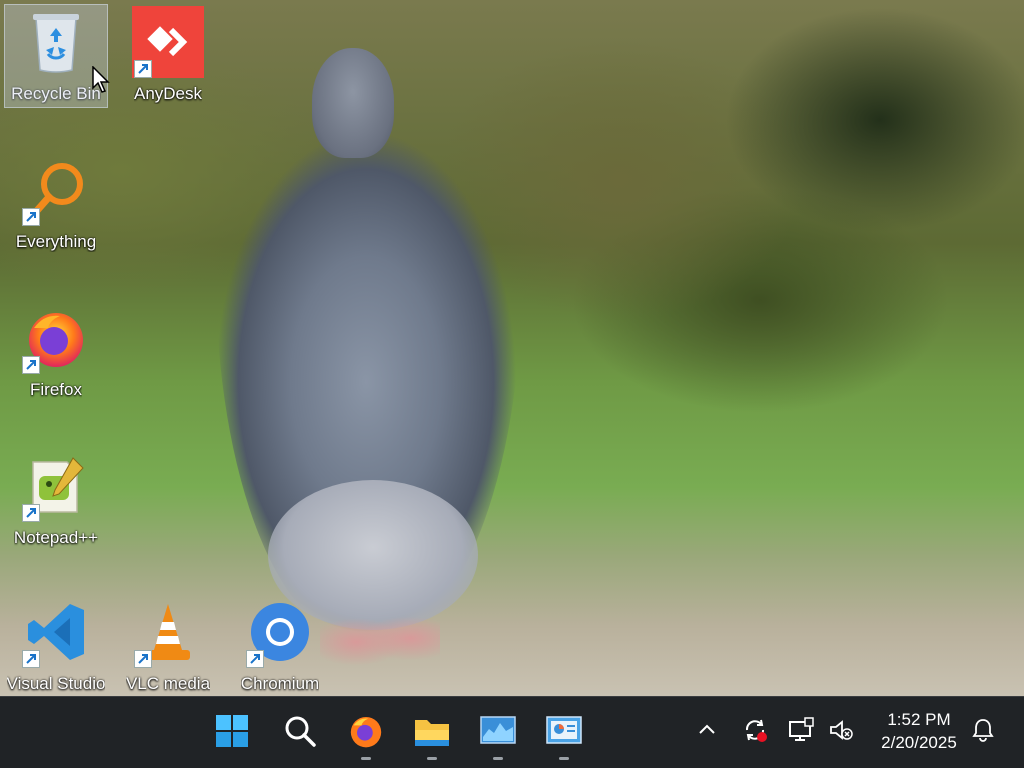  What do you see at coordinates (56, 241) in the screenshot?
I see `desktop-icon-label: Everything` at bounding box center [56, 241].